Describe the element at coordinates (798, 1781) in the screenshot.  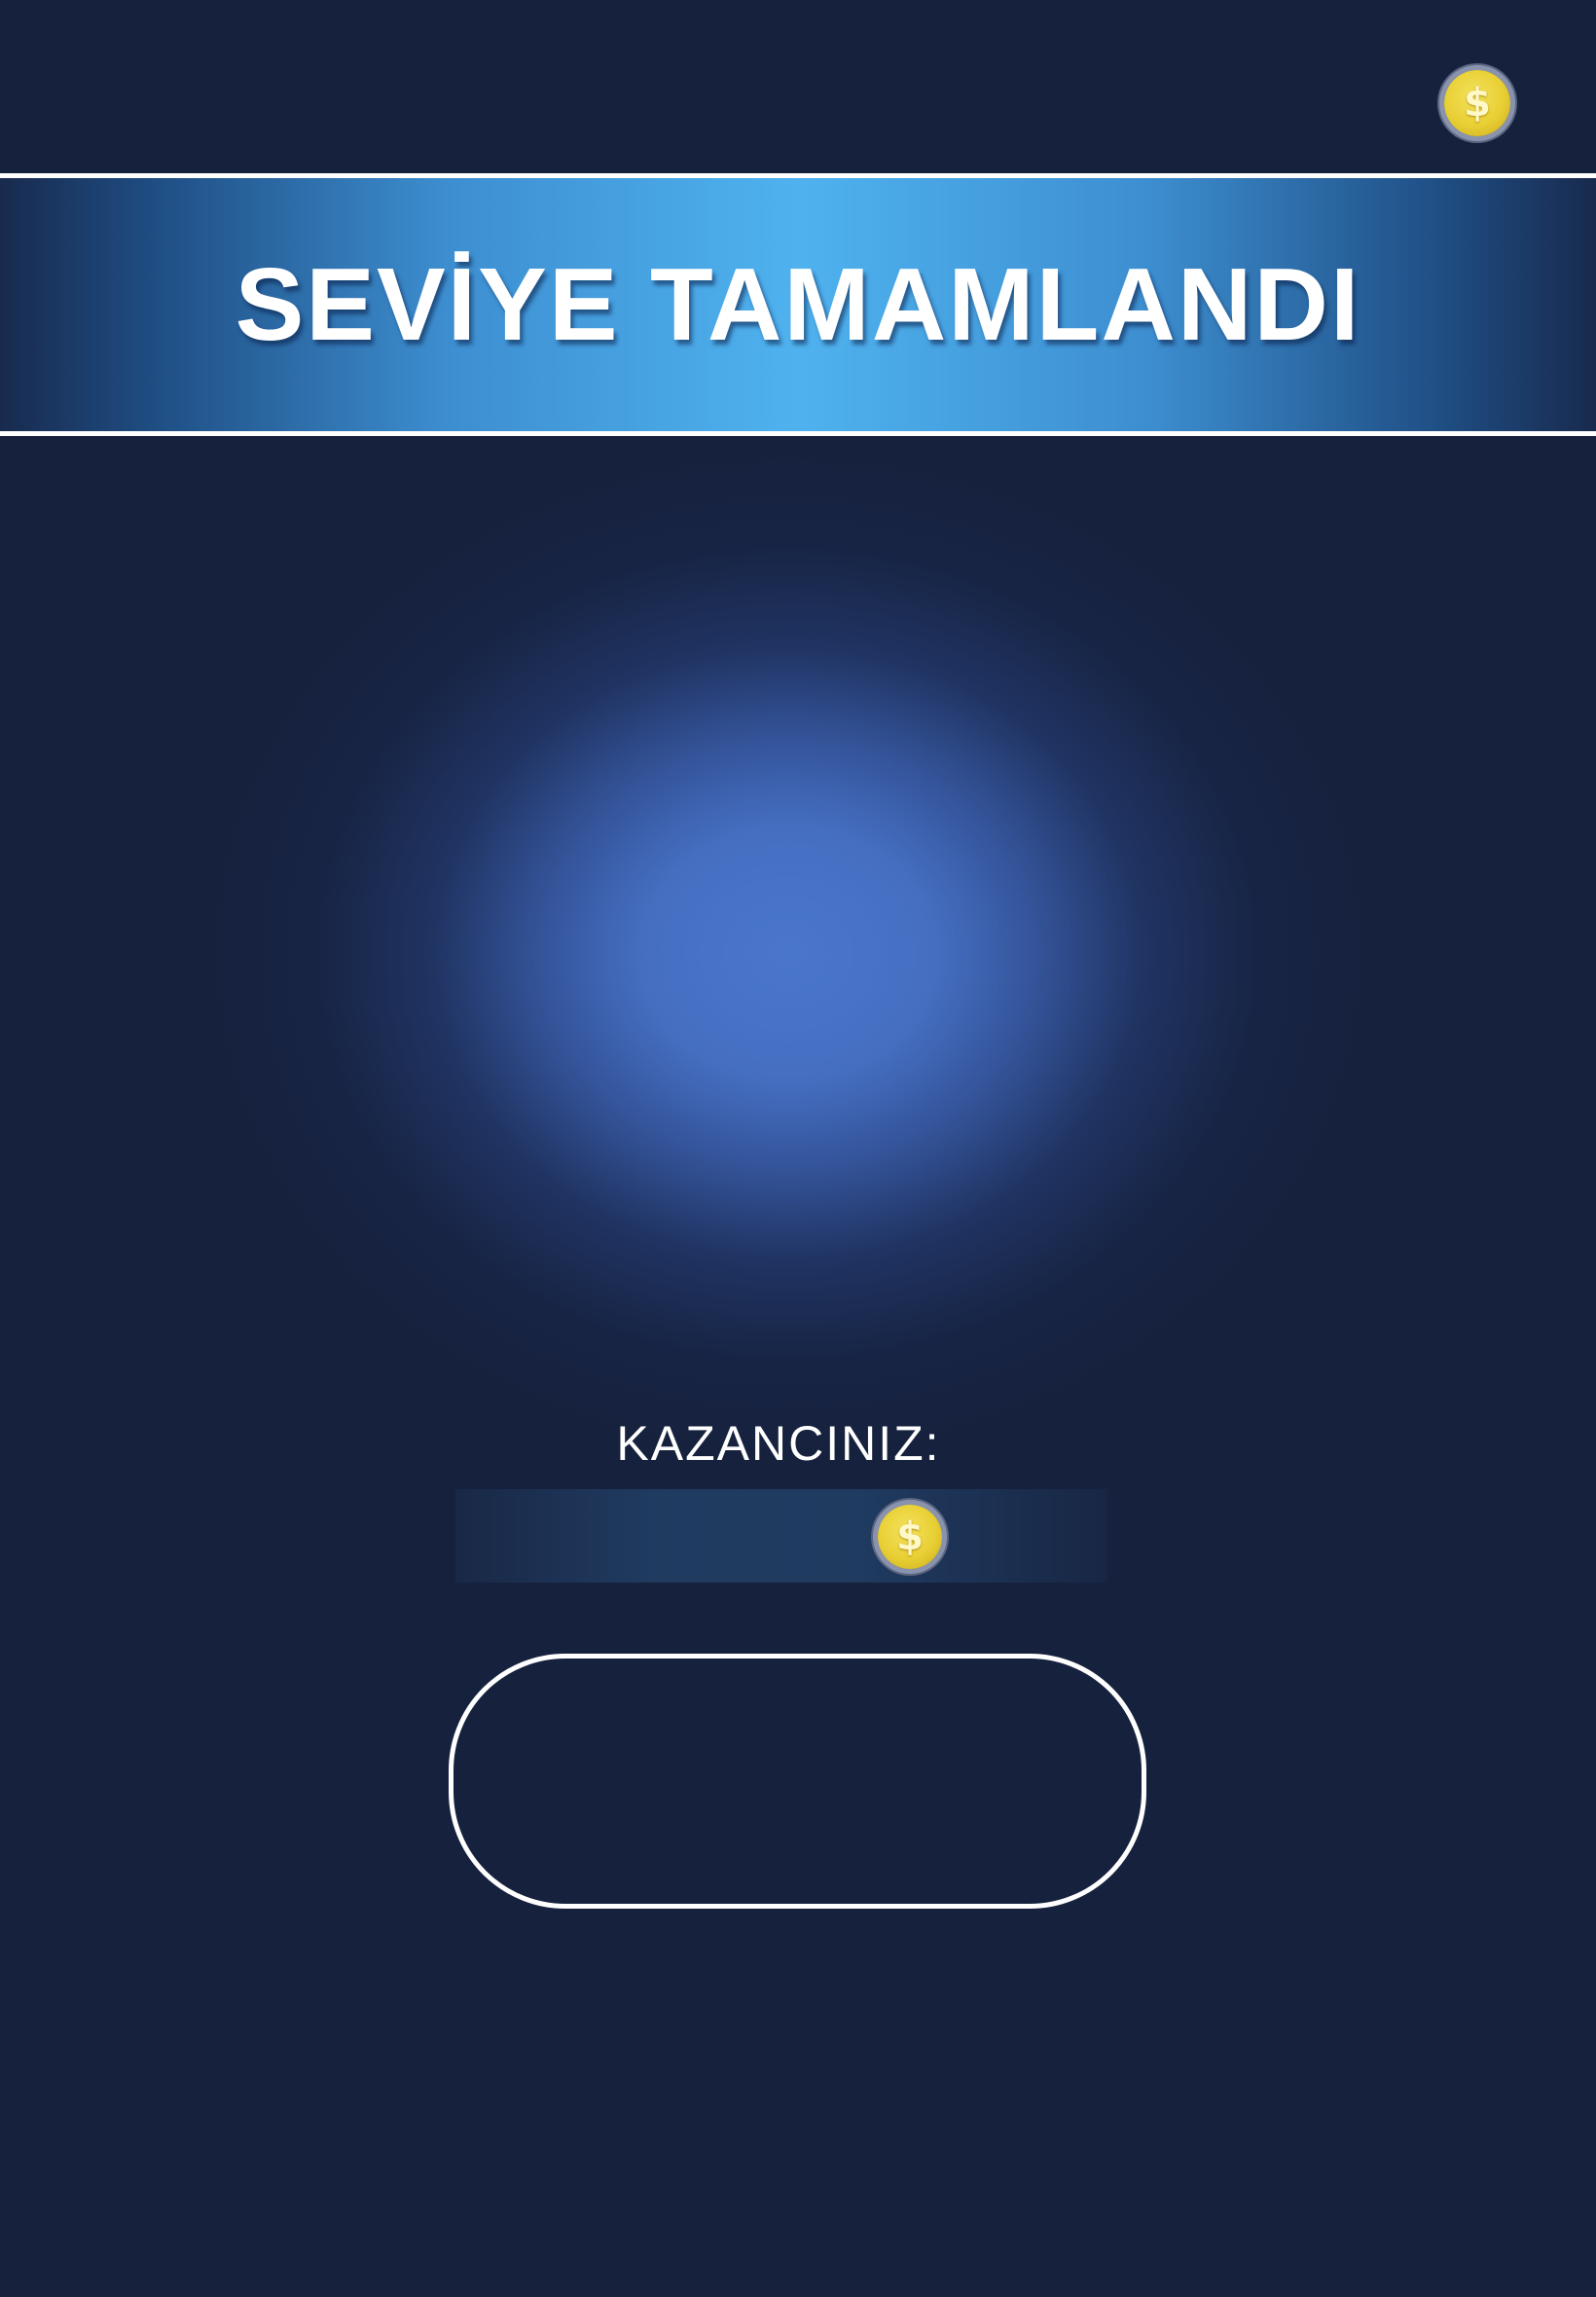
I see `continue-button` at that location.